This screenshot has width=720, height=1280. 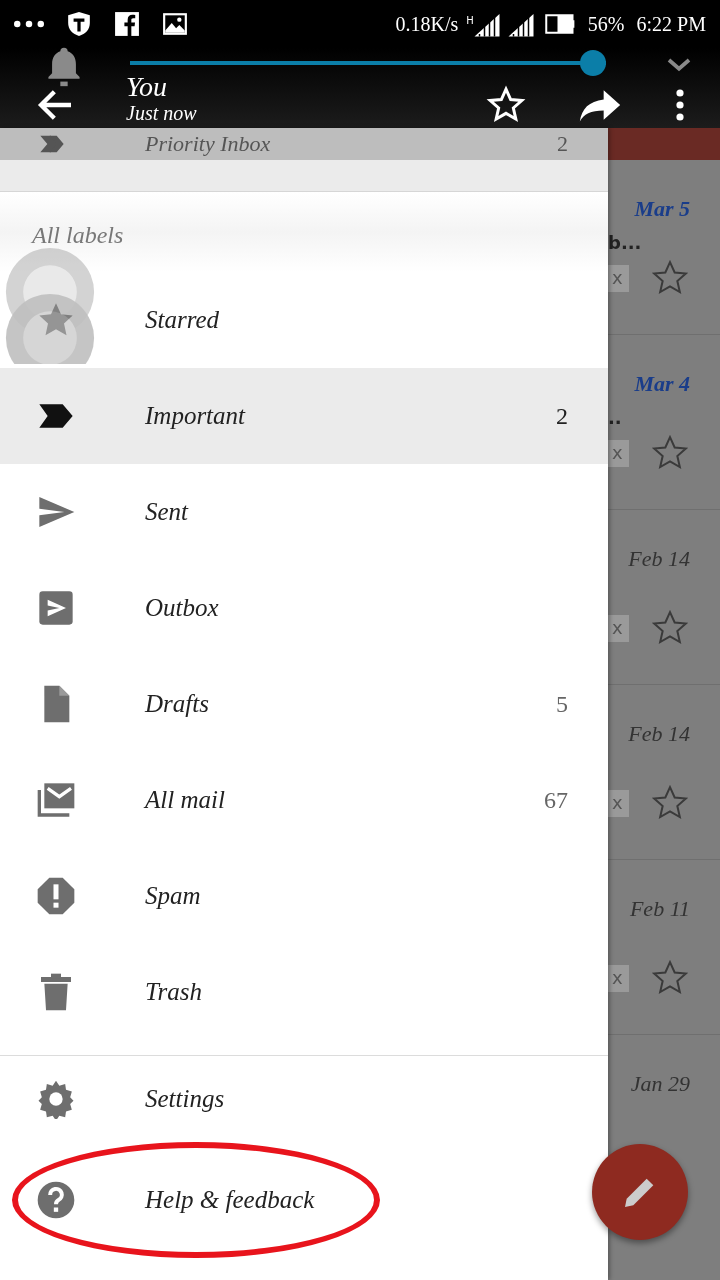 What do you see at coordinates (664, 247) in the screenshot?
I see `message-row: Mar 5 b... x` at bounding box center [664, 247].